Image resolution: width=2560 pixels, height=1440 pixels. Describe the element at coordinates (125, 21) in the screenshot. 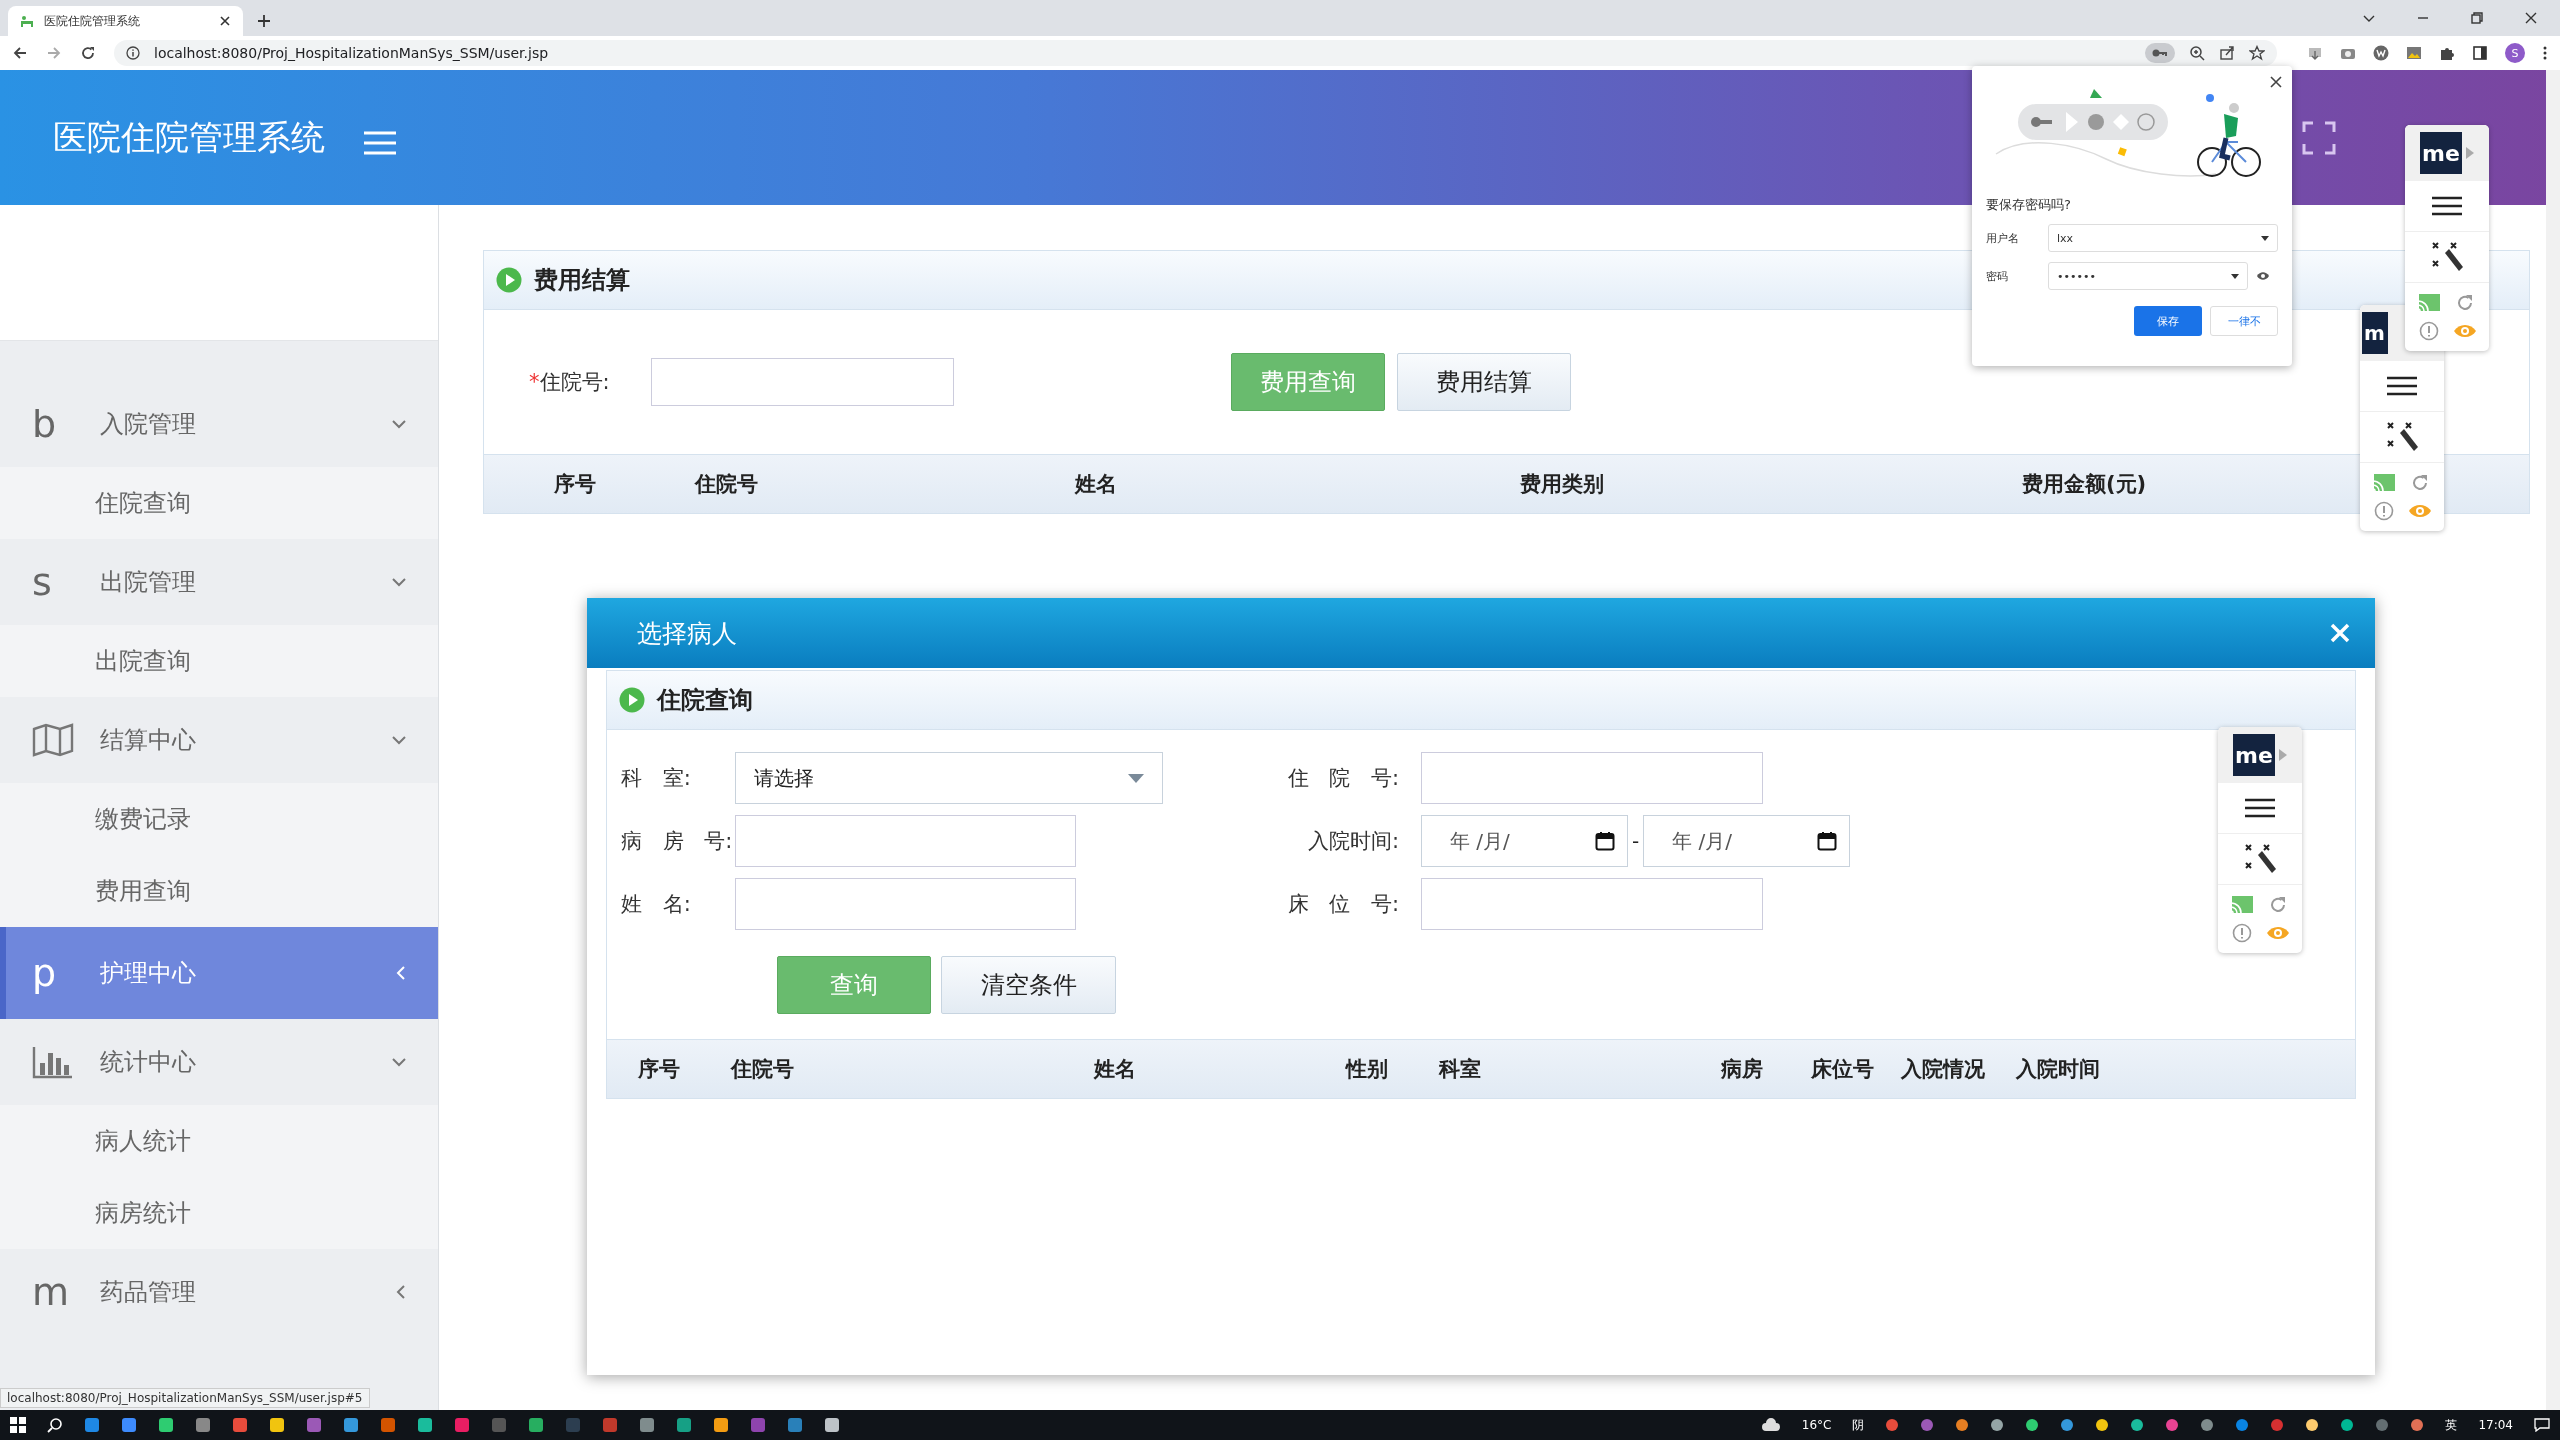

I see `browser-tab: 医院住院管理系统` at that location.